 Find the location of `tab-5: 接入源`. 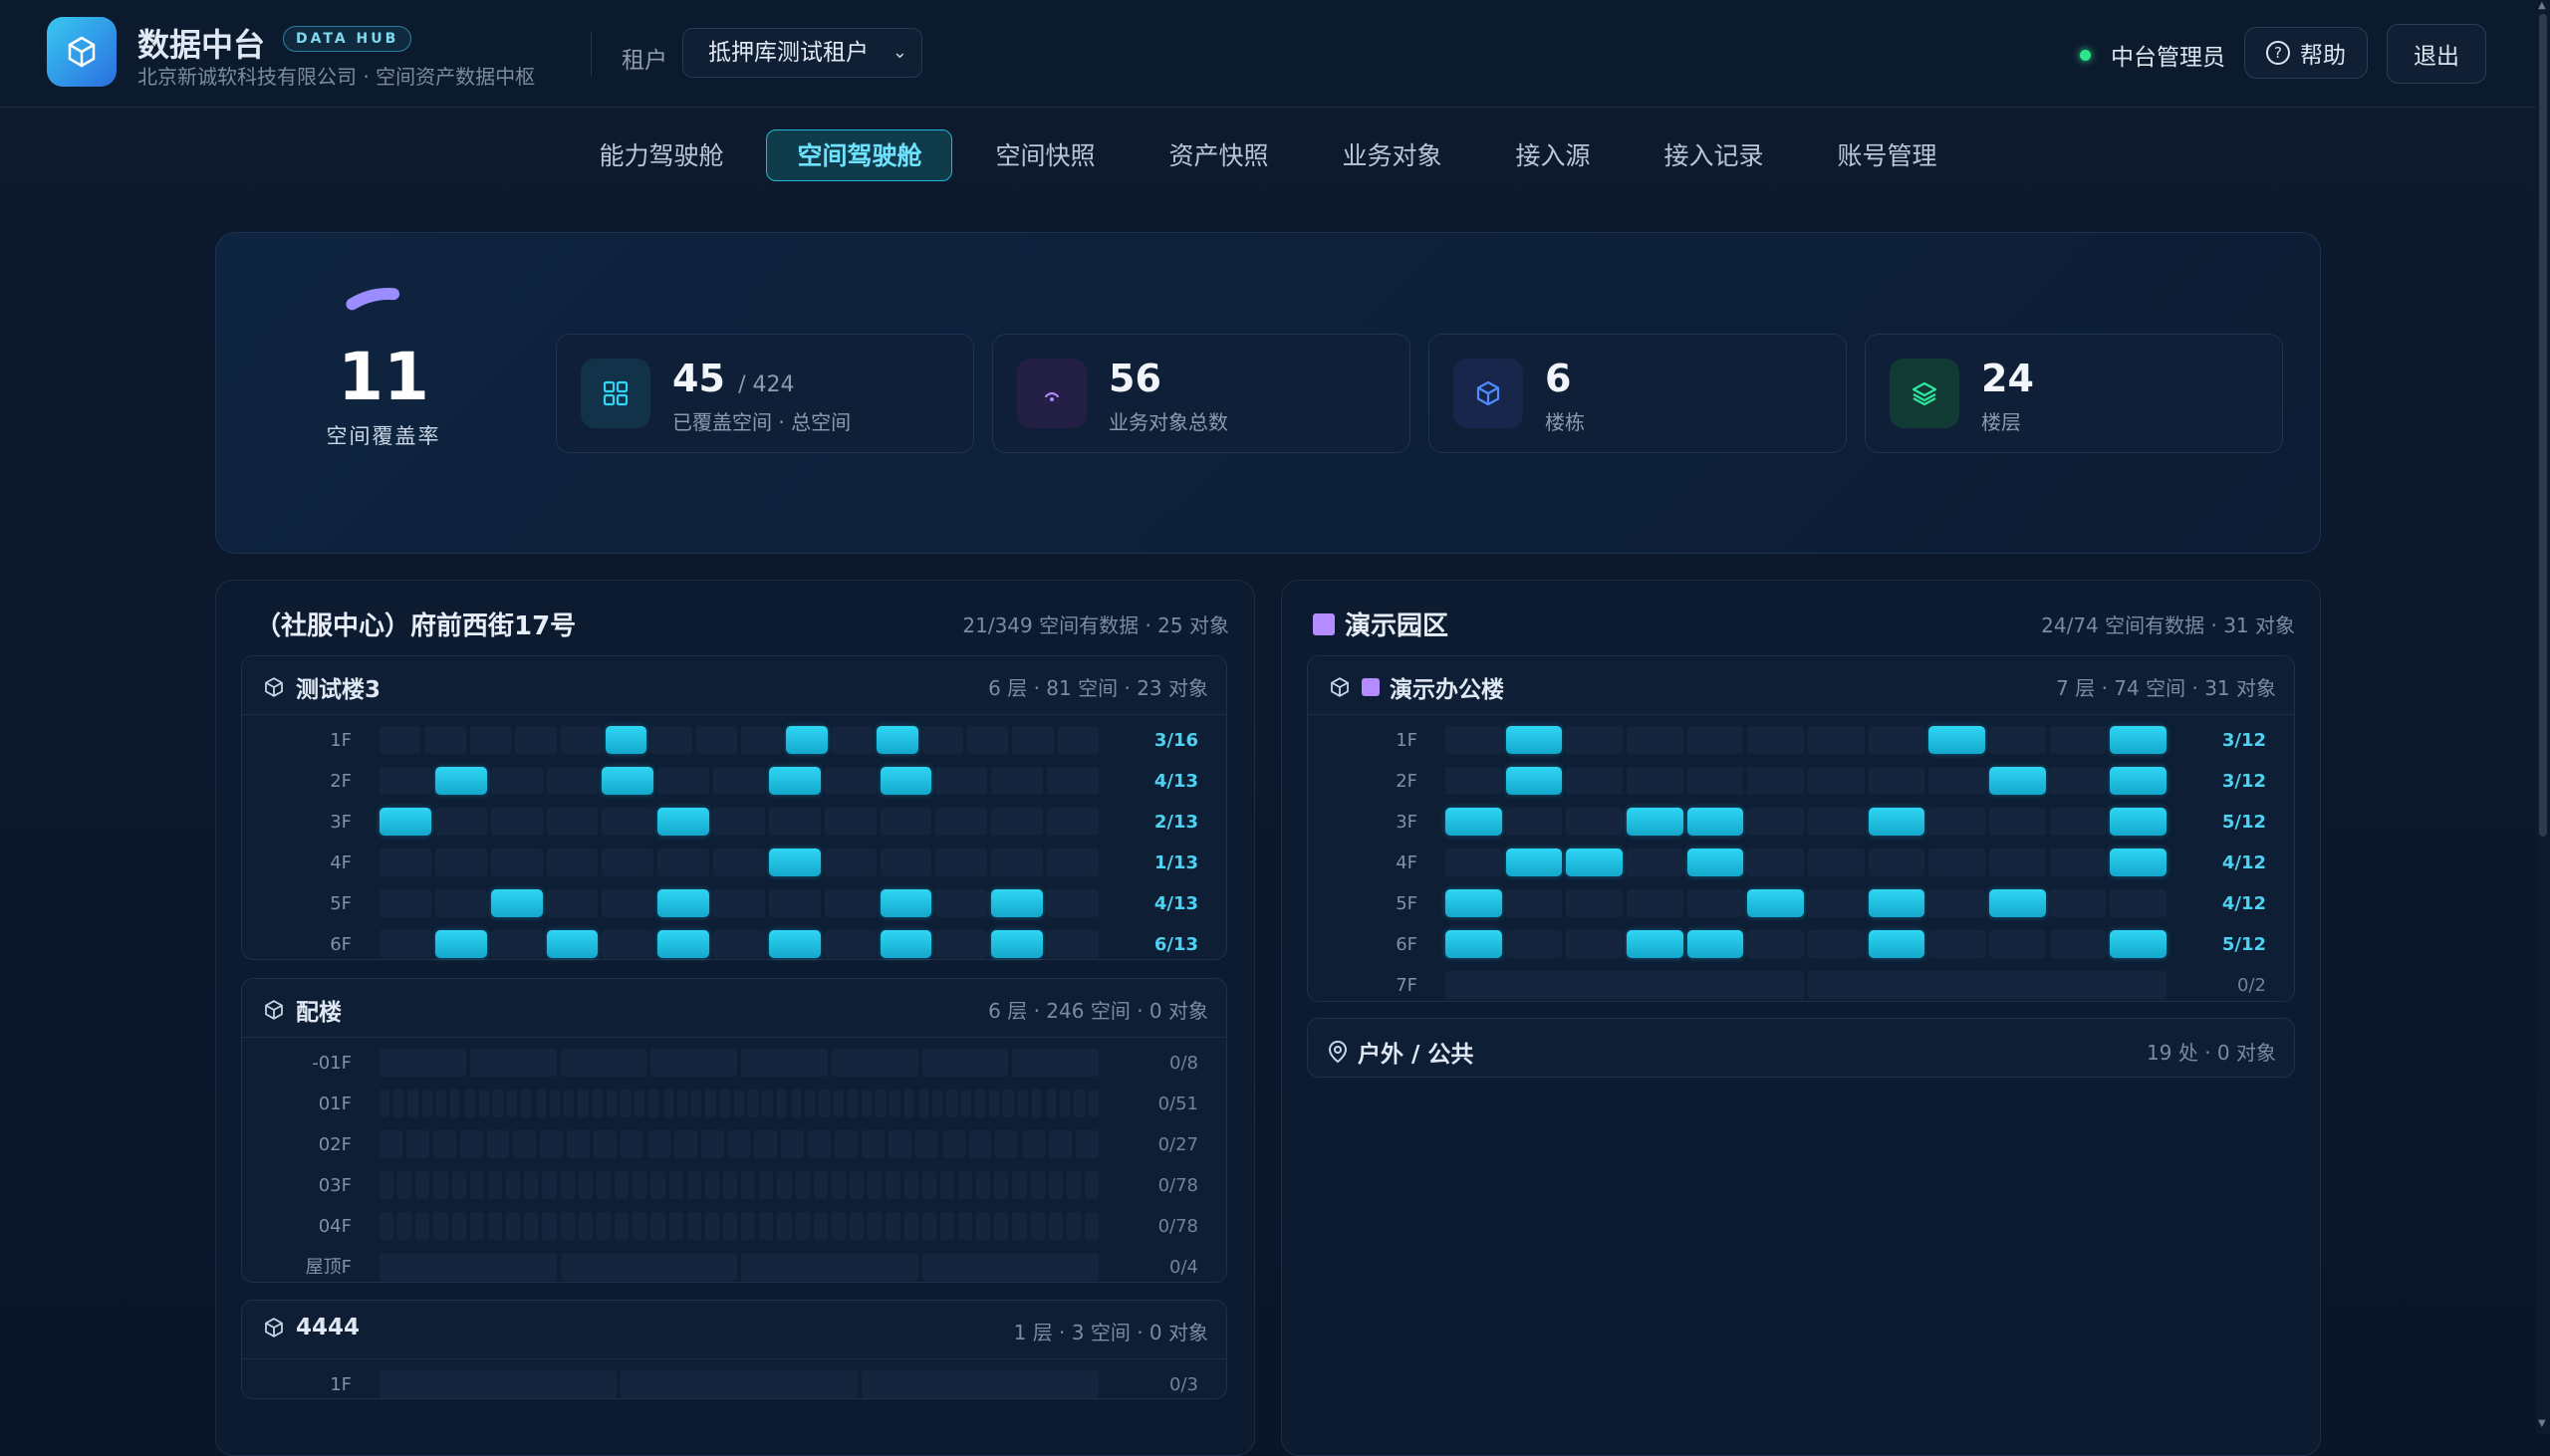

tab-5: 接入源 is located at coordinates (1553, 155).